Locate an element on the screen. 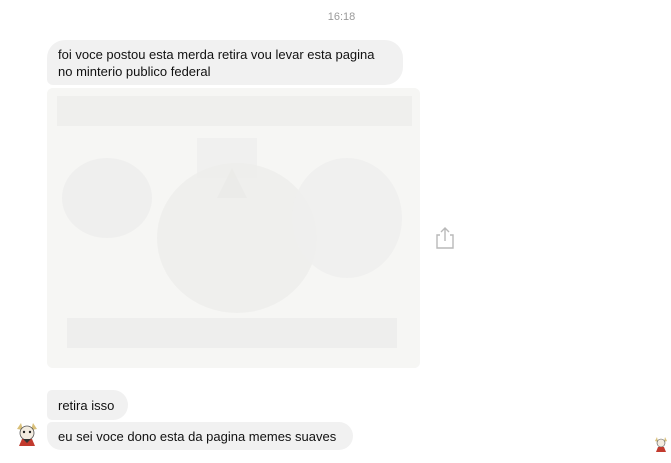 This screenshot has width=671, height=463. message-timestamp: 16:18 is located at coordinates (341, 17).